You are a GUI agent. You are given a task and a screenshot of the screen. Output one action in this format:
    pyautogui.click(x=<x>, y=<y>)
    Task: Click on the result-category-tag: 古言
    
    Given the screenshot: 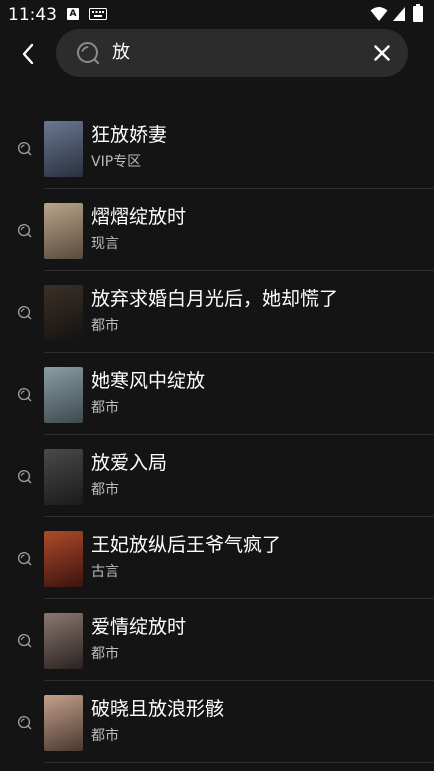 What is the action you would take?
    pyautogui.click(x=105, y=572)
    